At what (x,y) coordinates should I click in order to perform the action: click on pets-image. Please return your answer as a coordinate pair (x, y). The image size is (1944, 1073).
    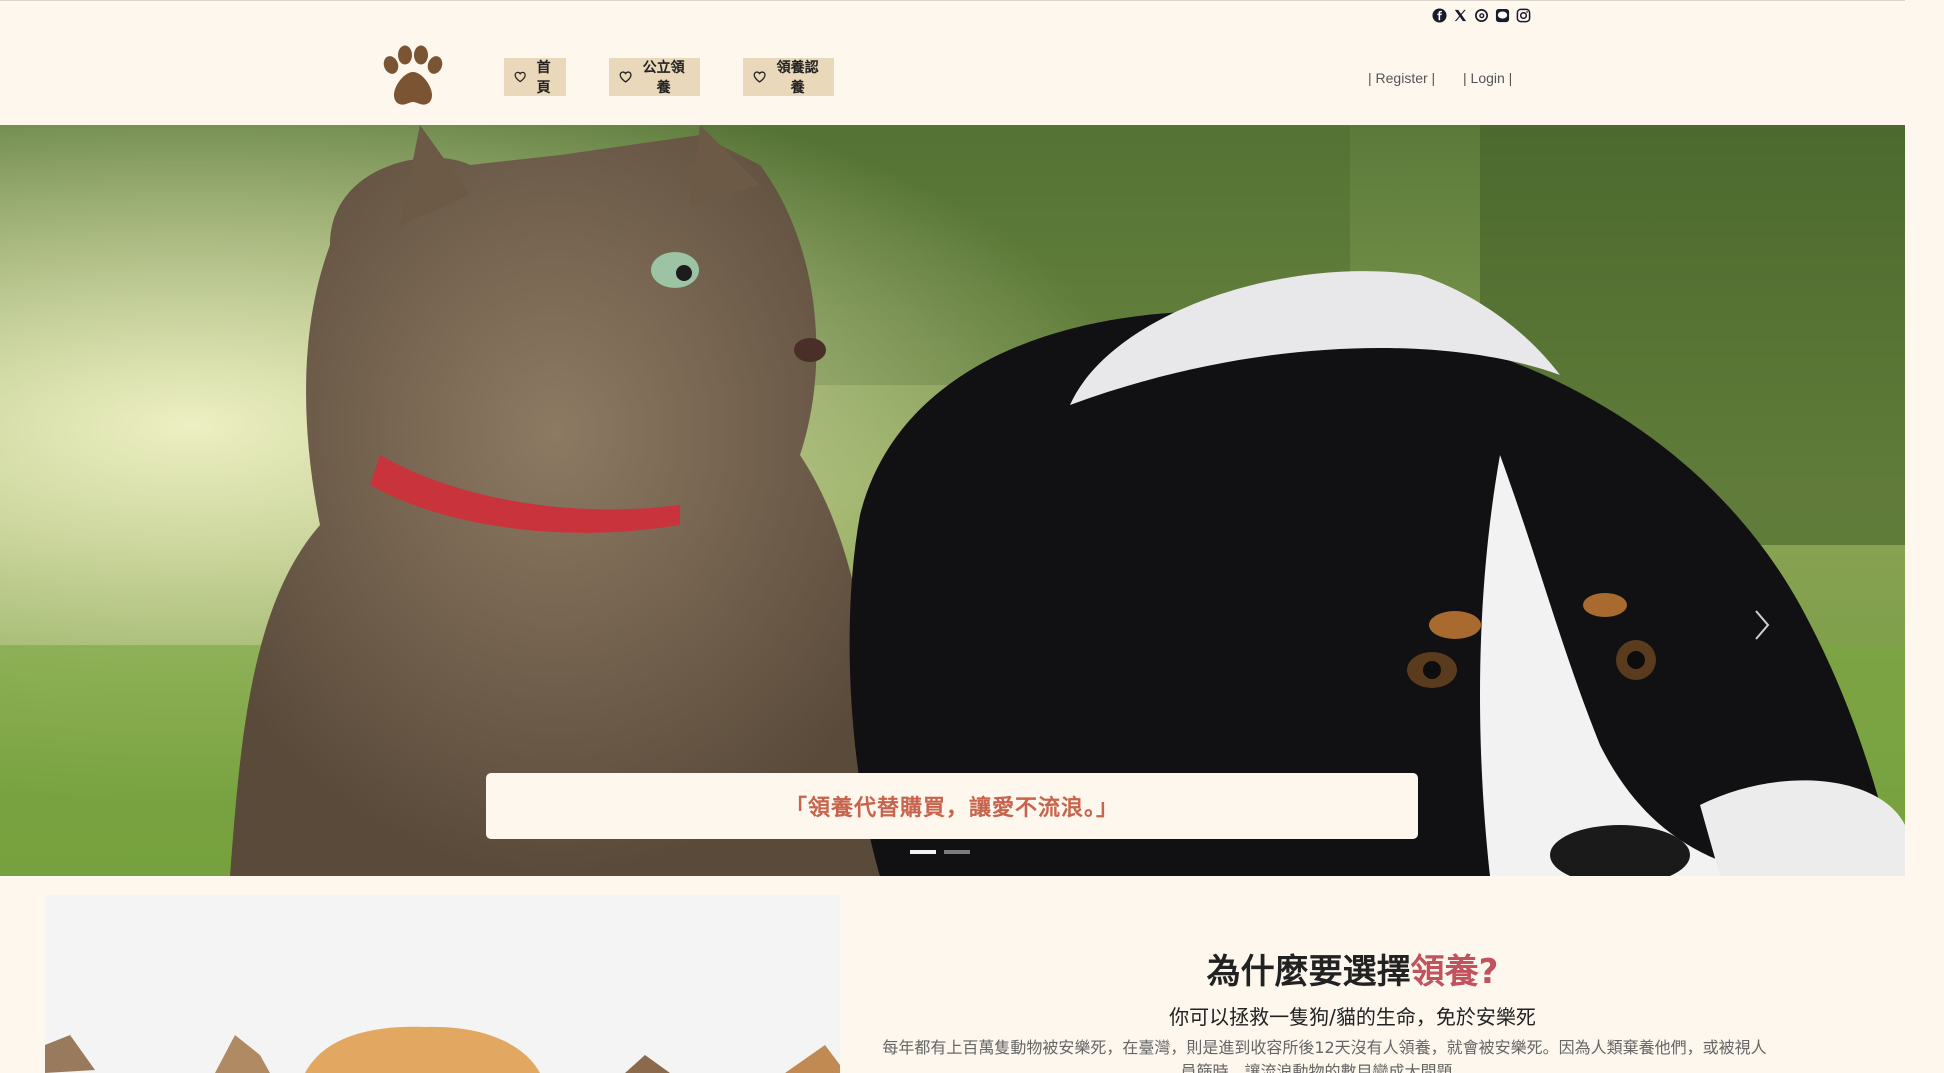
    Looking at the image, I should click on (442, 984).